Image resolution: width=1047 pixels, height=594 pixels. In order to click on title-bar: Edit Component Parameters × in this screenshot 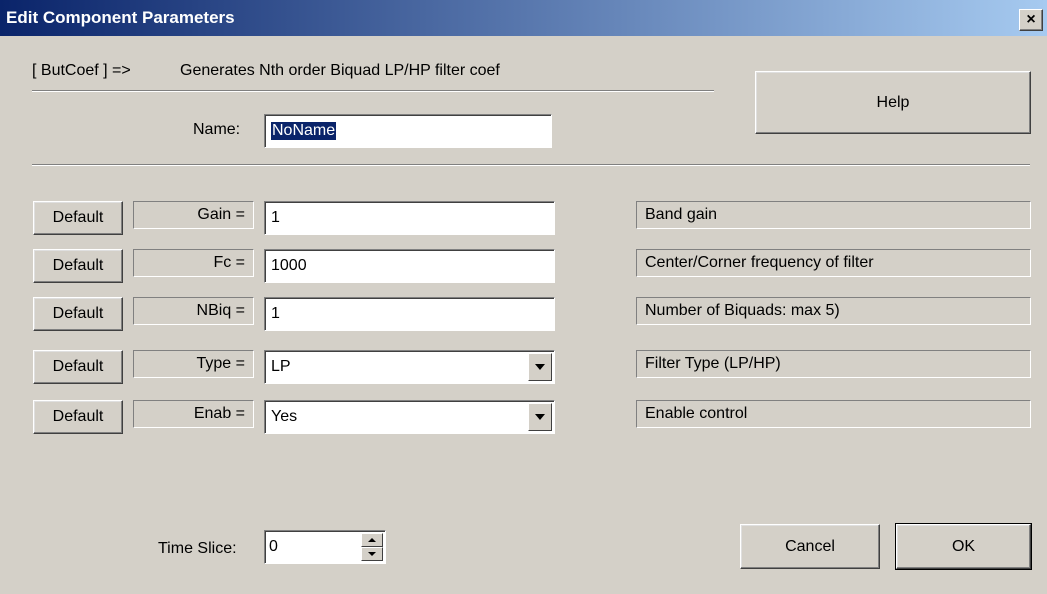, I will do `click(523, 18)`.